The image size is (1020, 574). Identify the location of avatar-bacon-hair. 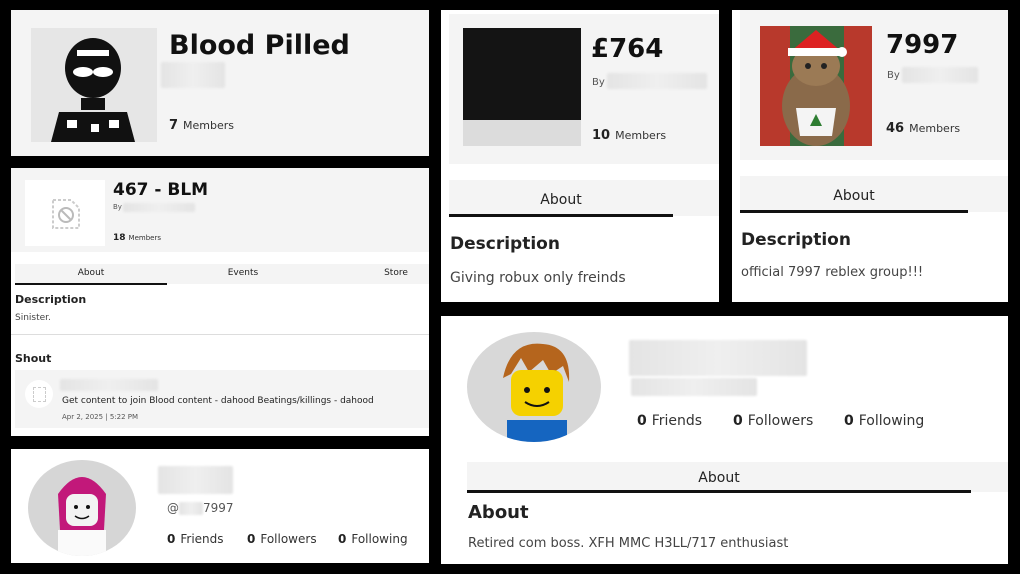
(534, 387).